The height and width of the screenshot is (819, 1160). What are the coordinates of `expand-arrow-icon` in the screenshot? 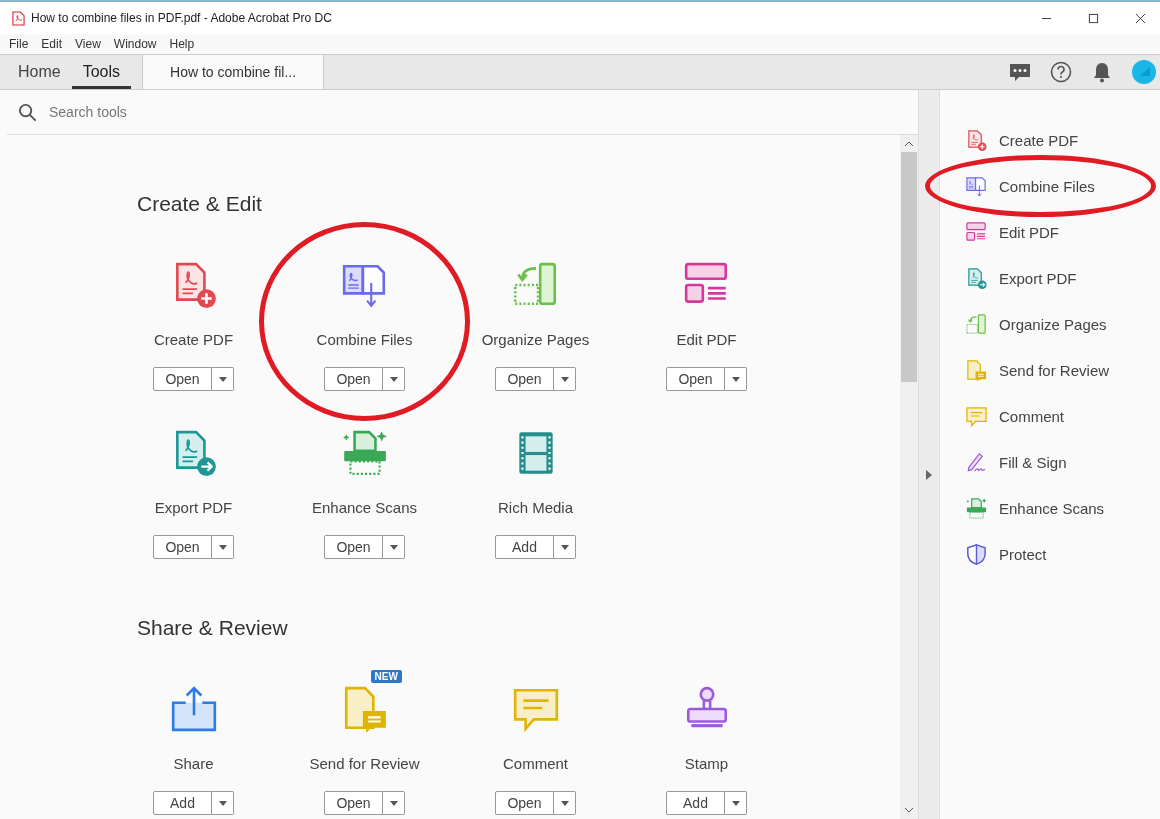 It's located at (929, 474).